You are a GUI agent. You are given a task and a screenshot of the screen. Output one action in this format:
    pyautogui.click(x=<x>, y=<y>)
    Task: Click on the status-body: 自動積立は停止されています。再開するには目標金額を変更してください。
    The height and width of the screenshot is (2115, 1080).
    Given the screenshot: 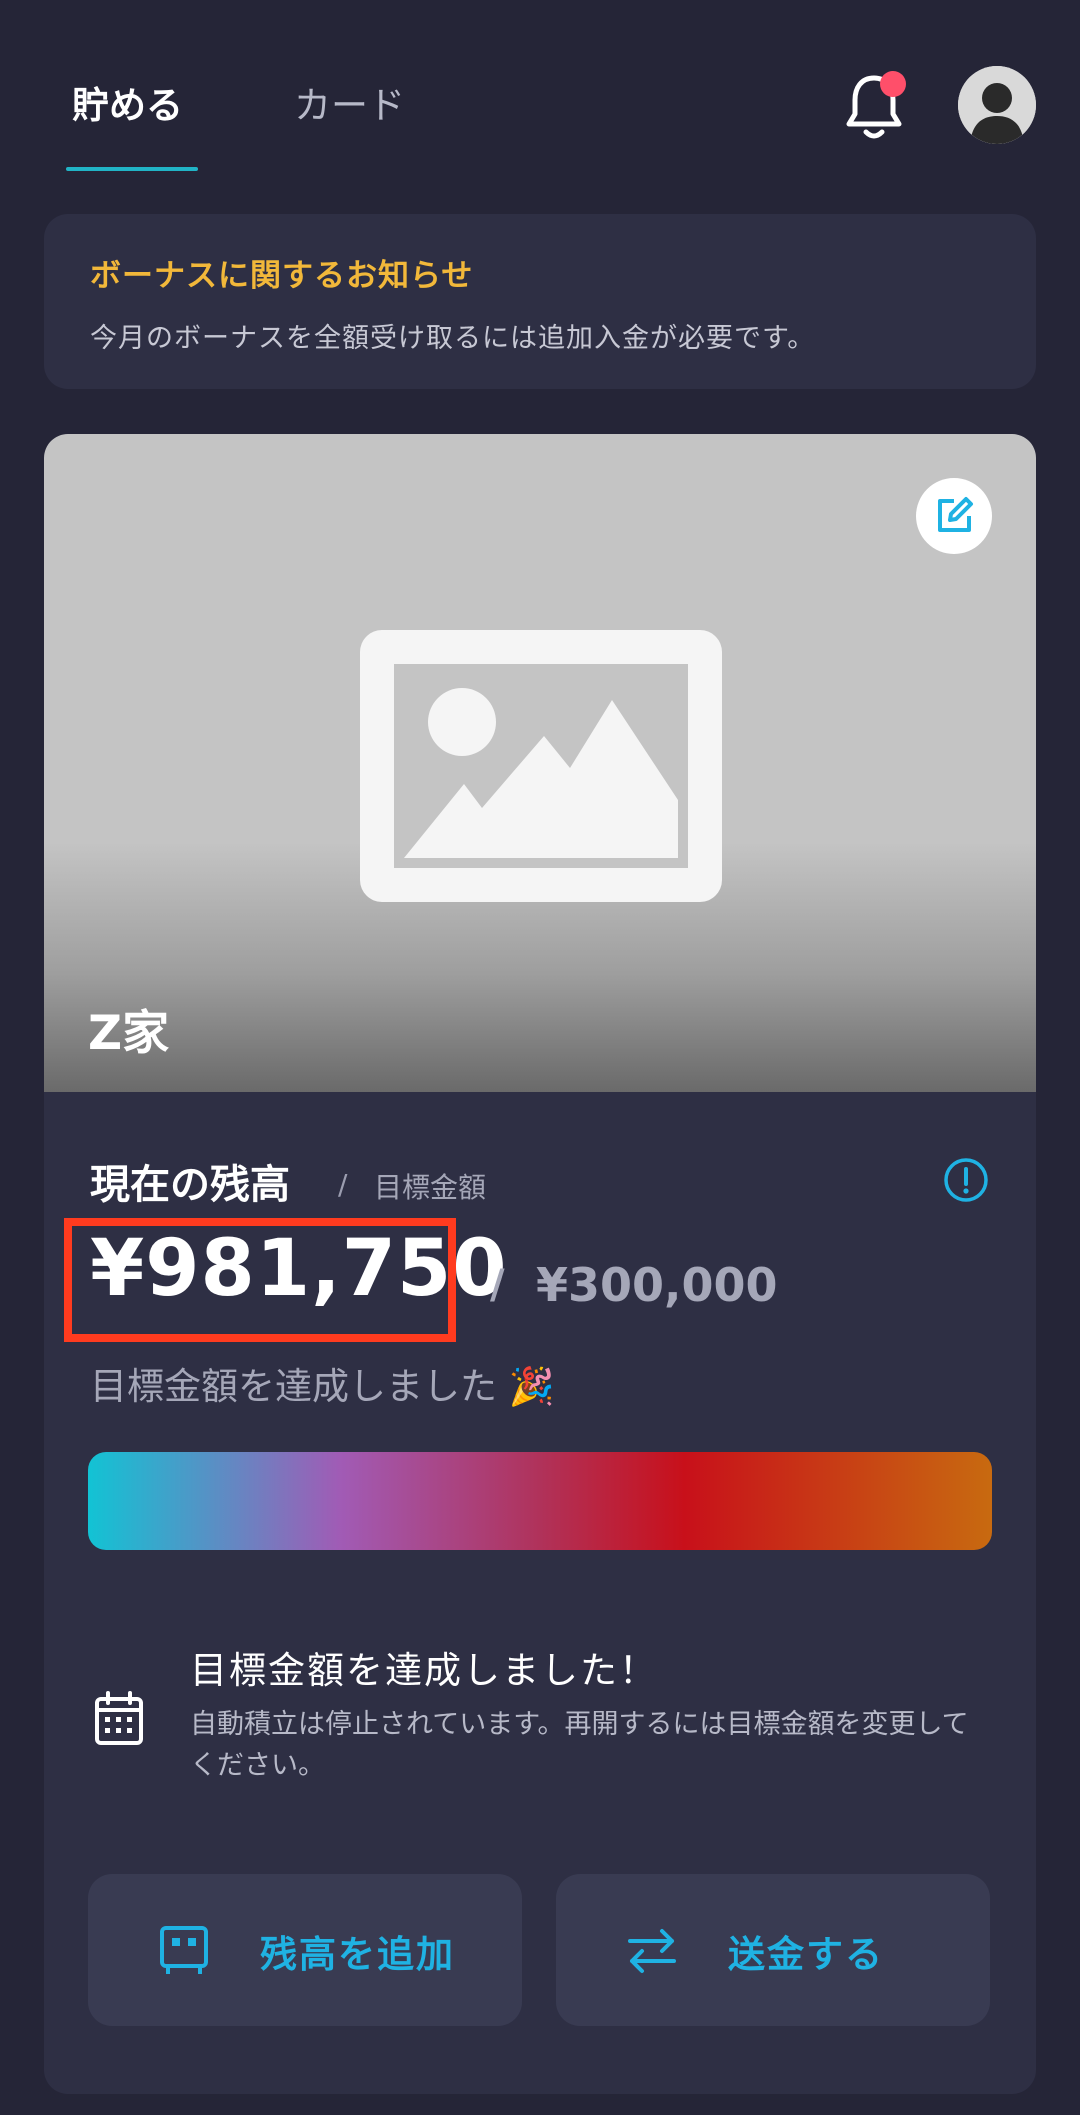 What is the action you would take?
    pyautogui.click(x=579, y=1745)
    